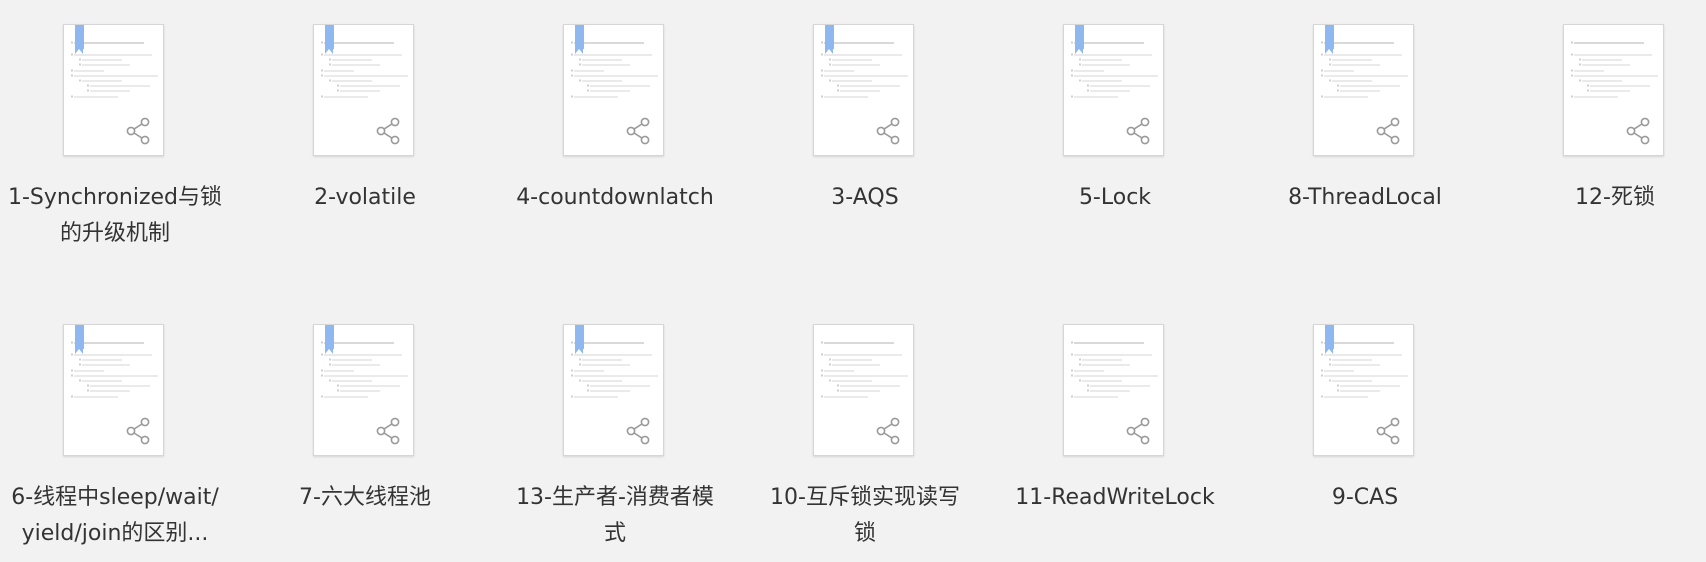  What do you see at coordinates (115, 197) in the screenshot?
I see `file-name-line: 1-Synchronized与锁` at bounding box center [115, 197].